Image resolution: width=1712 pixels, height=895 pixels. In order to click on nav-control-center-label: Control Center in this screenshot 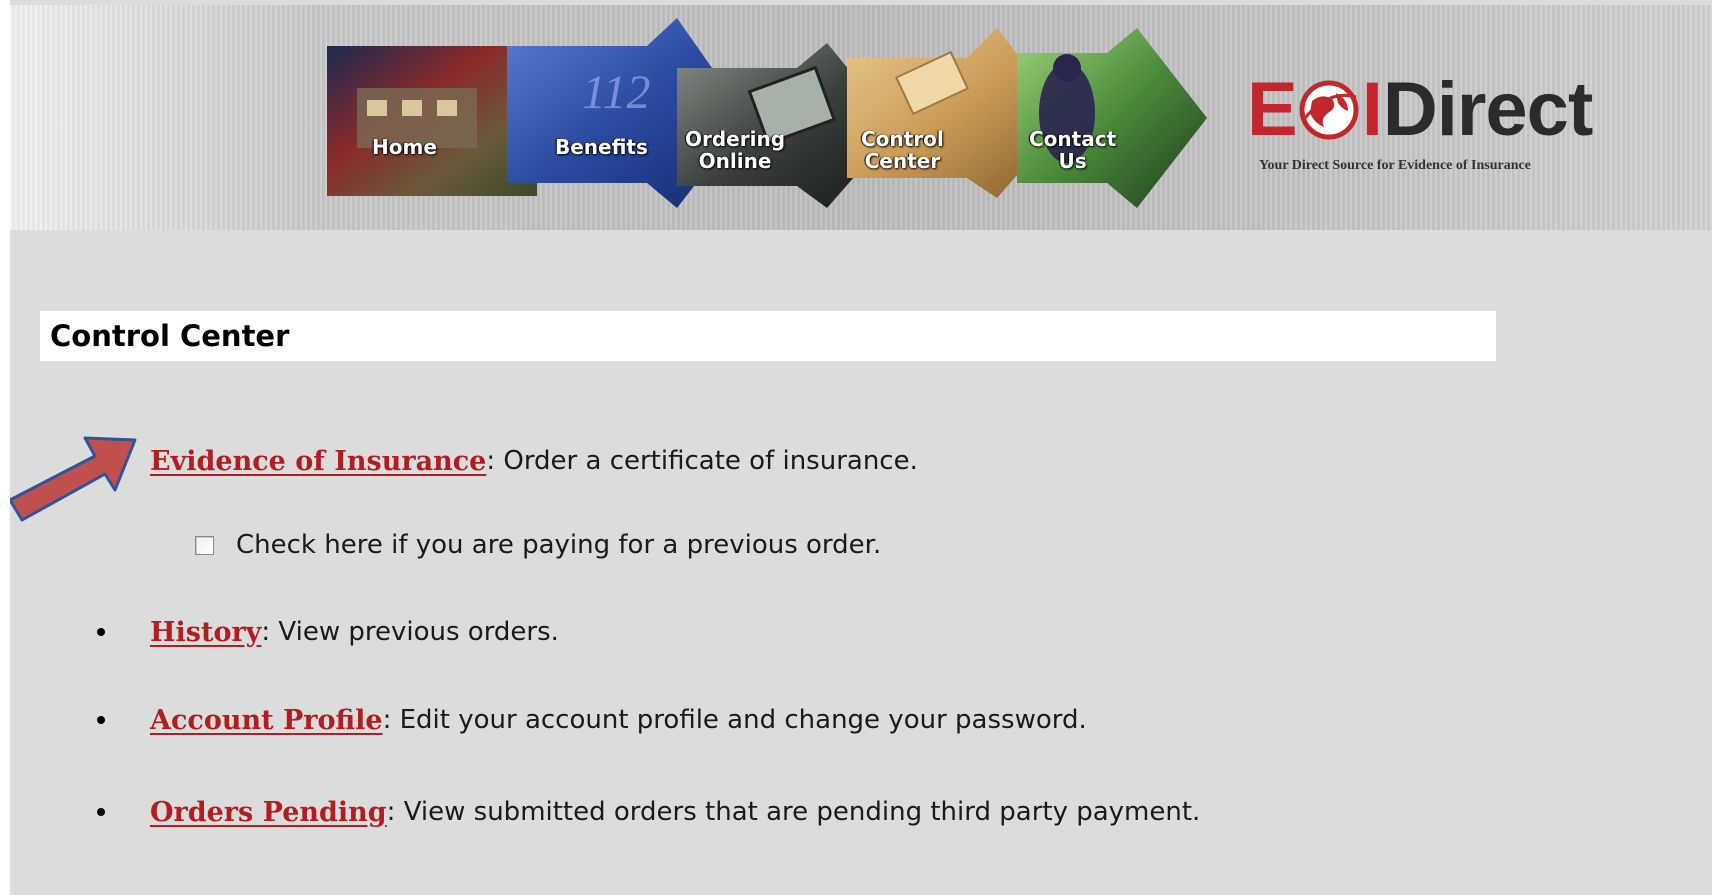, I will do `click(902, 150)`.